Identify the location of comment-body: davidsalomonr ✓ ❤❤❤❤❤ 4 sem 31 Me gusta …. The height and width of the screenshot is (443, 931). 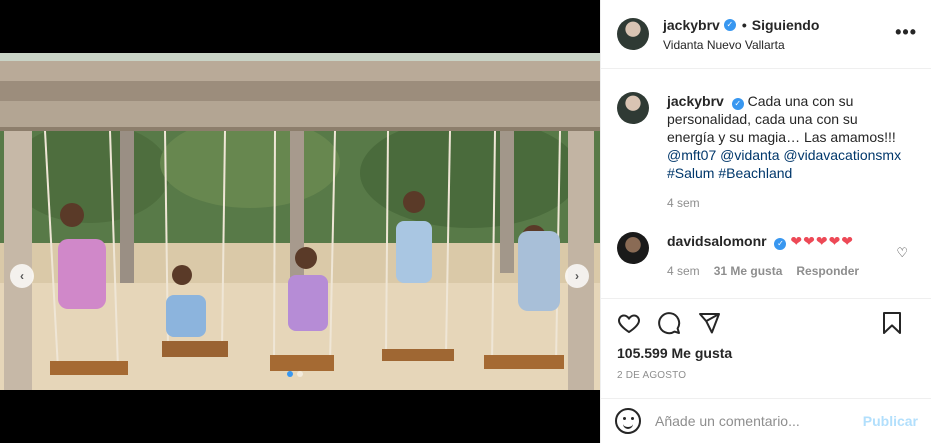
(787, 256).